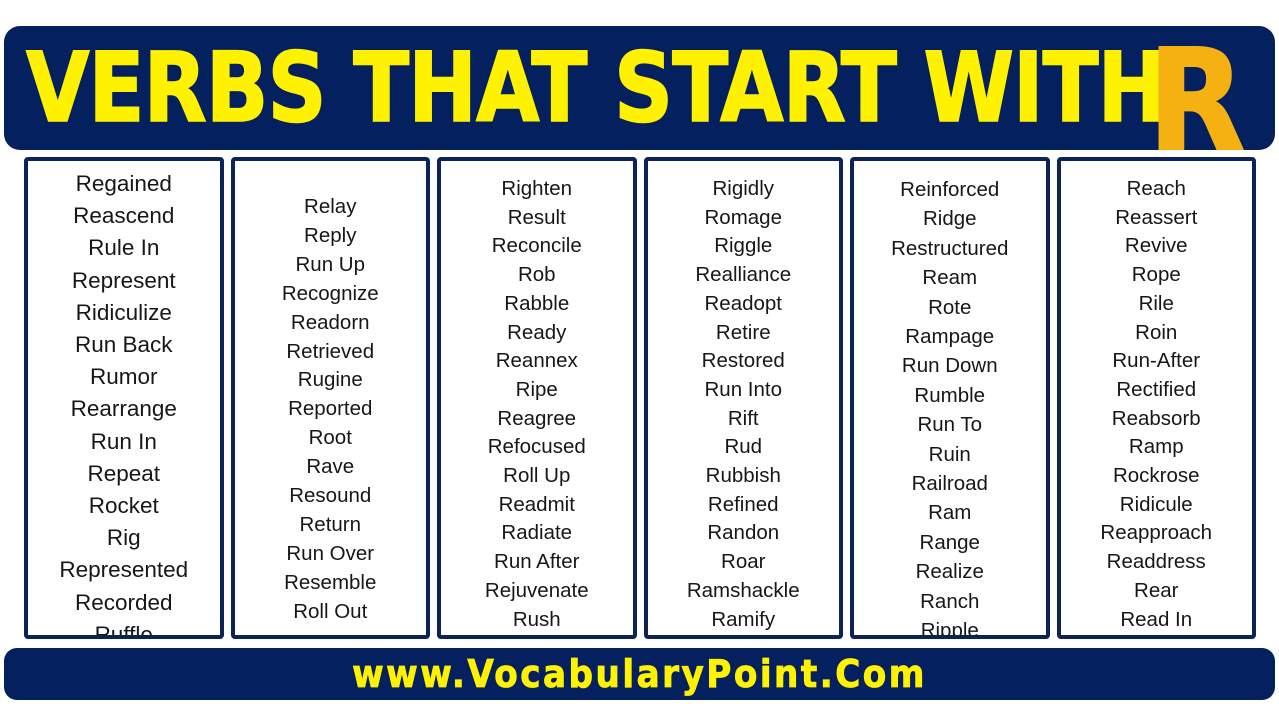 This screenshot has height=720, width=1279. What do you see at coordinates (743, 504) in the screenshot?
I see `word-item: Refined` at bounding box center [743, 504].